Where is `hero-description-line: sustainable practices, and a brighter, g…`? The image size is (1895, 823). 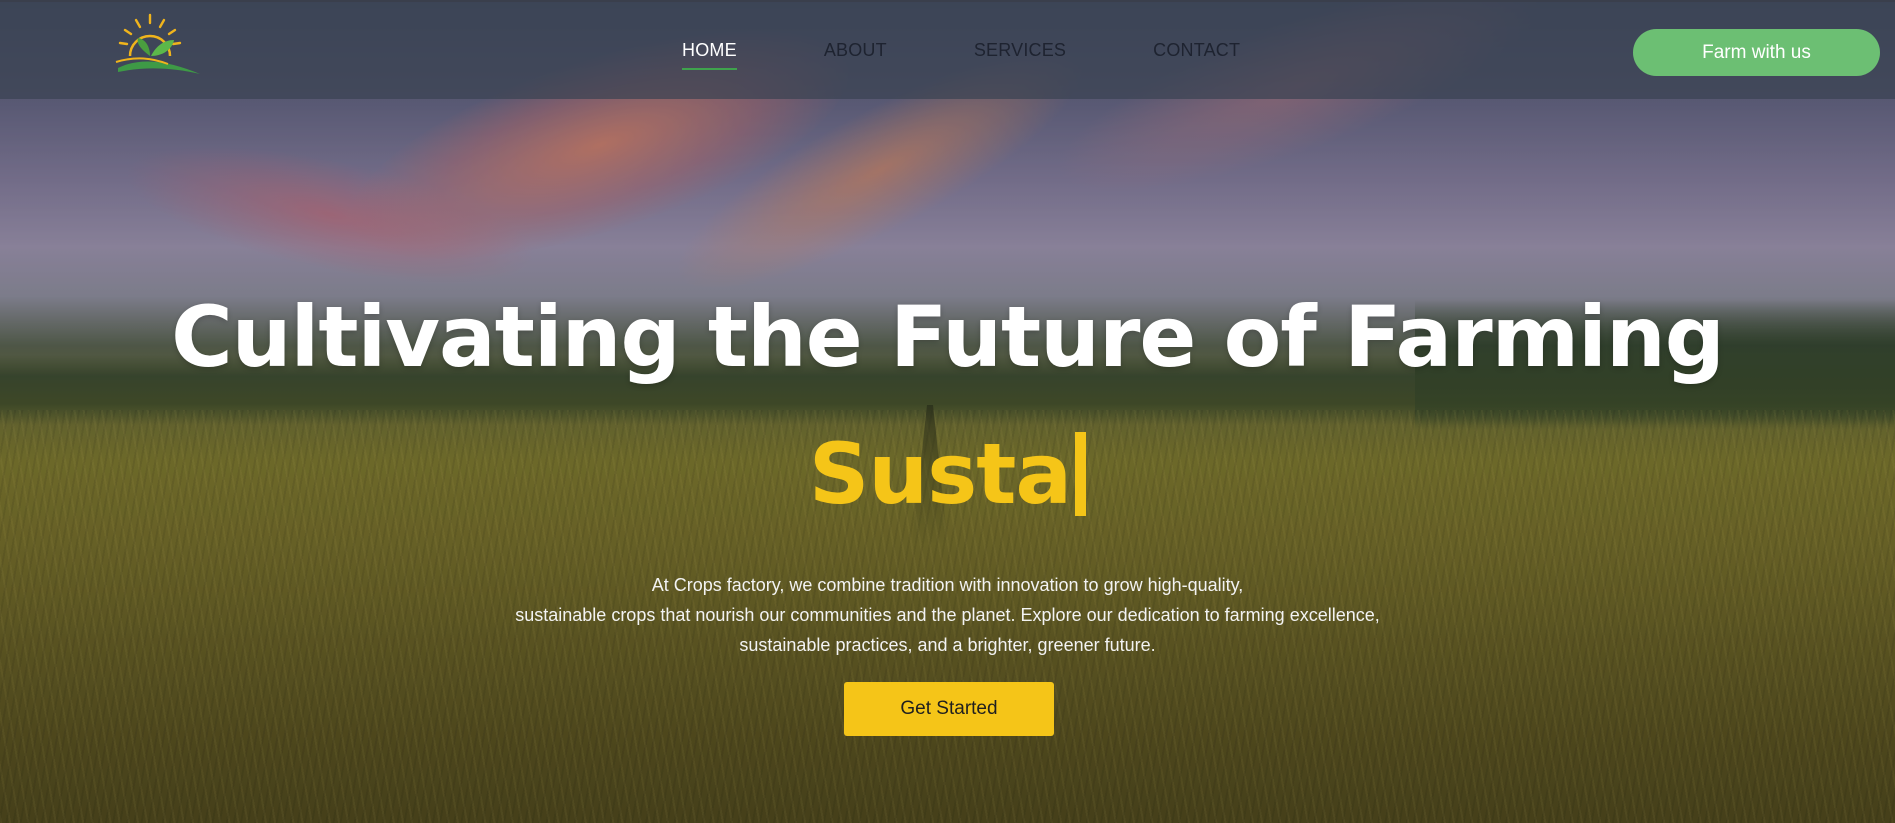
hero-description-line: sustainable practices, and a brighter, g… is located at coordinates (947, 645).